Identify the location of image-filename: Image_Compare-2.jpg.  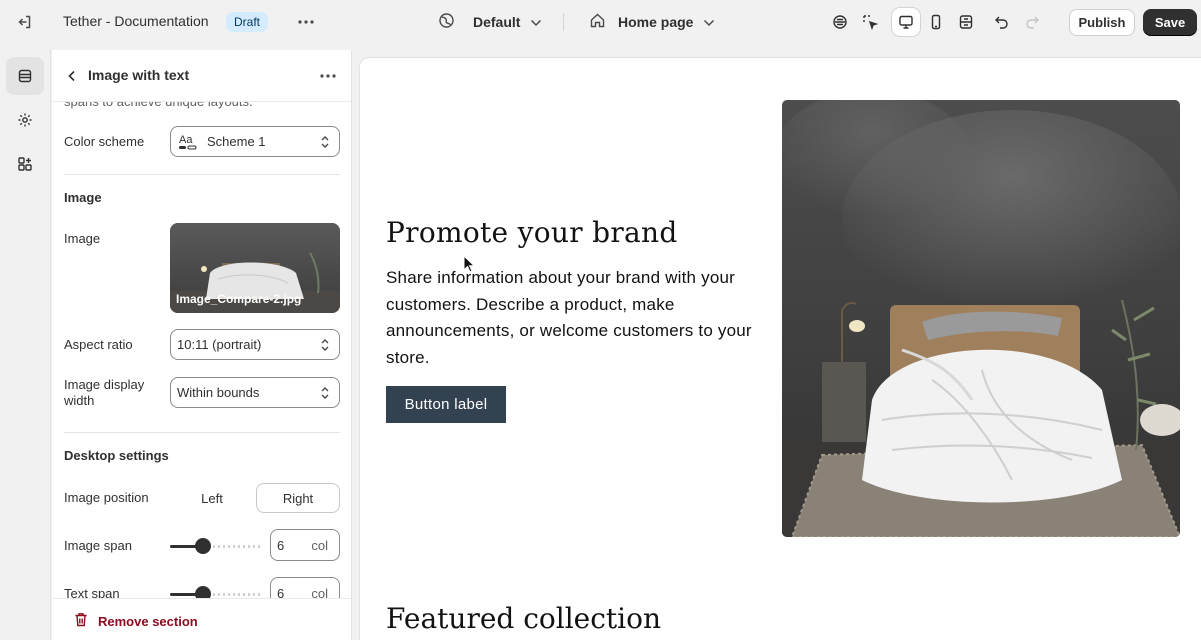
(239, 299).